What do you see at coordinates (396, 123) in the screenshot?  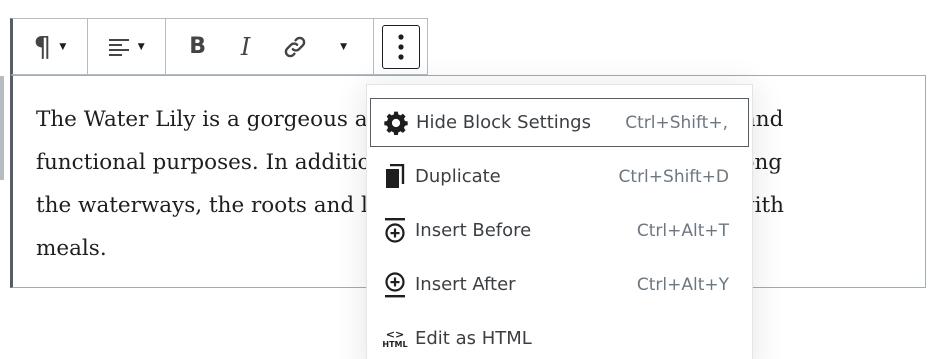 I see `gear-icon` at bounding box center [396, 123].